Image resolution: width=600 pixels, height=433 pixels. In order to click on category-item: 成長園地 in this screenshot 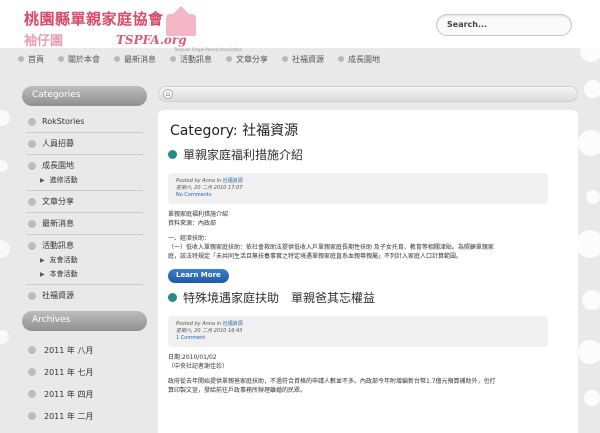, I will do `click(84, 165)`.